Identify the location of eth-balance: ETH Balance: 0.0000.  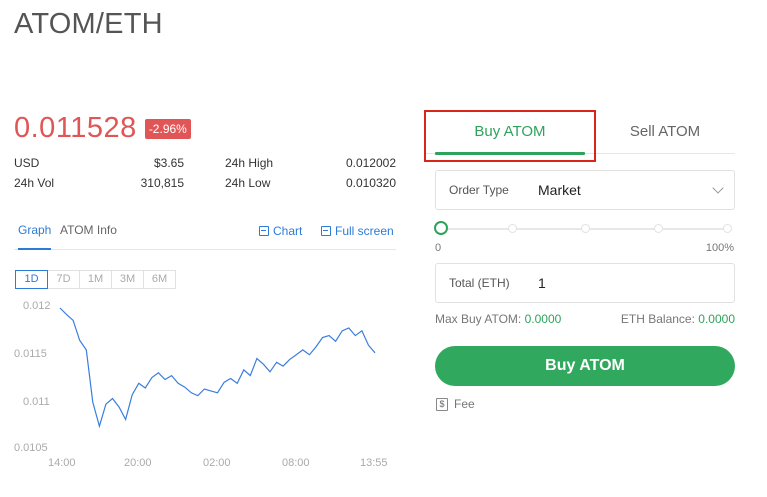
(678, 319).